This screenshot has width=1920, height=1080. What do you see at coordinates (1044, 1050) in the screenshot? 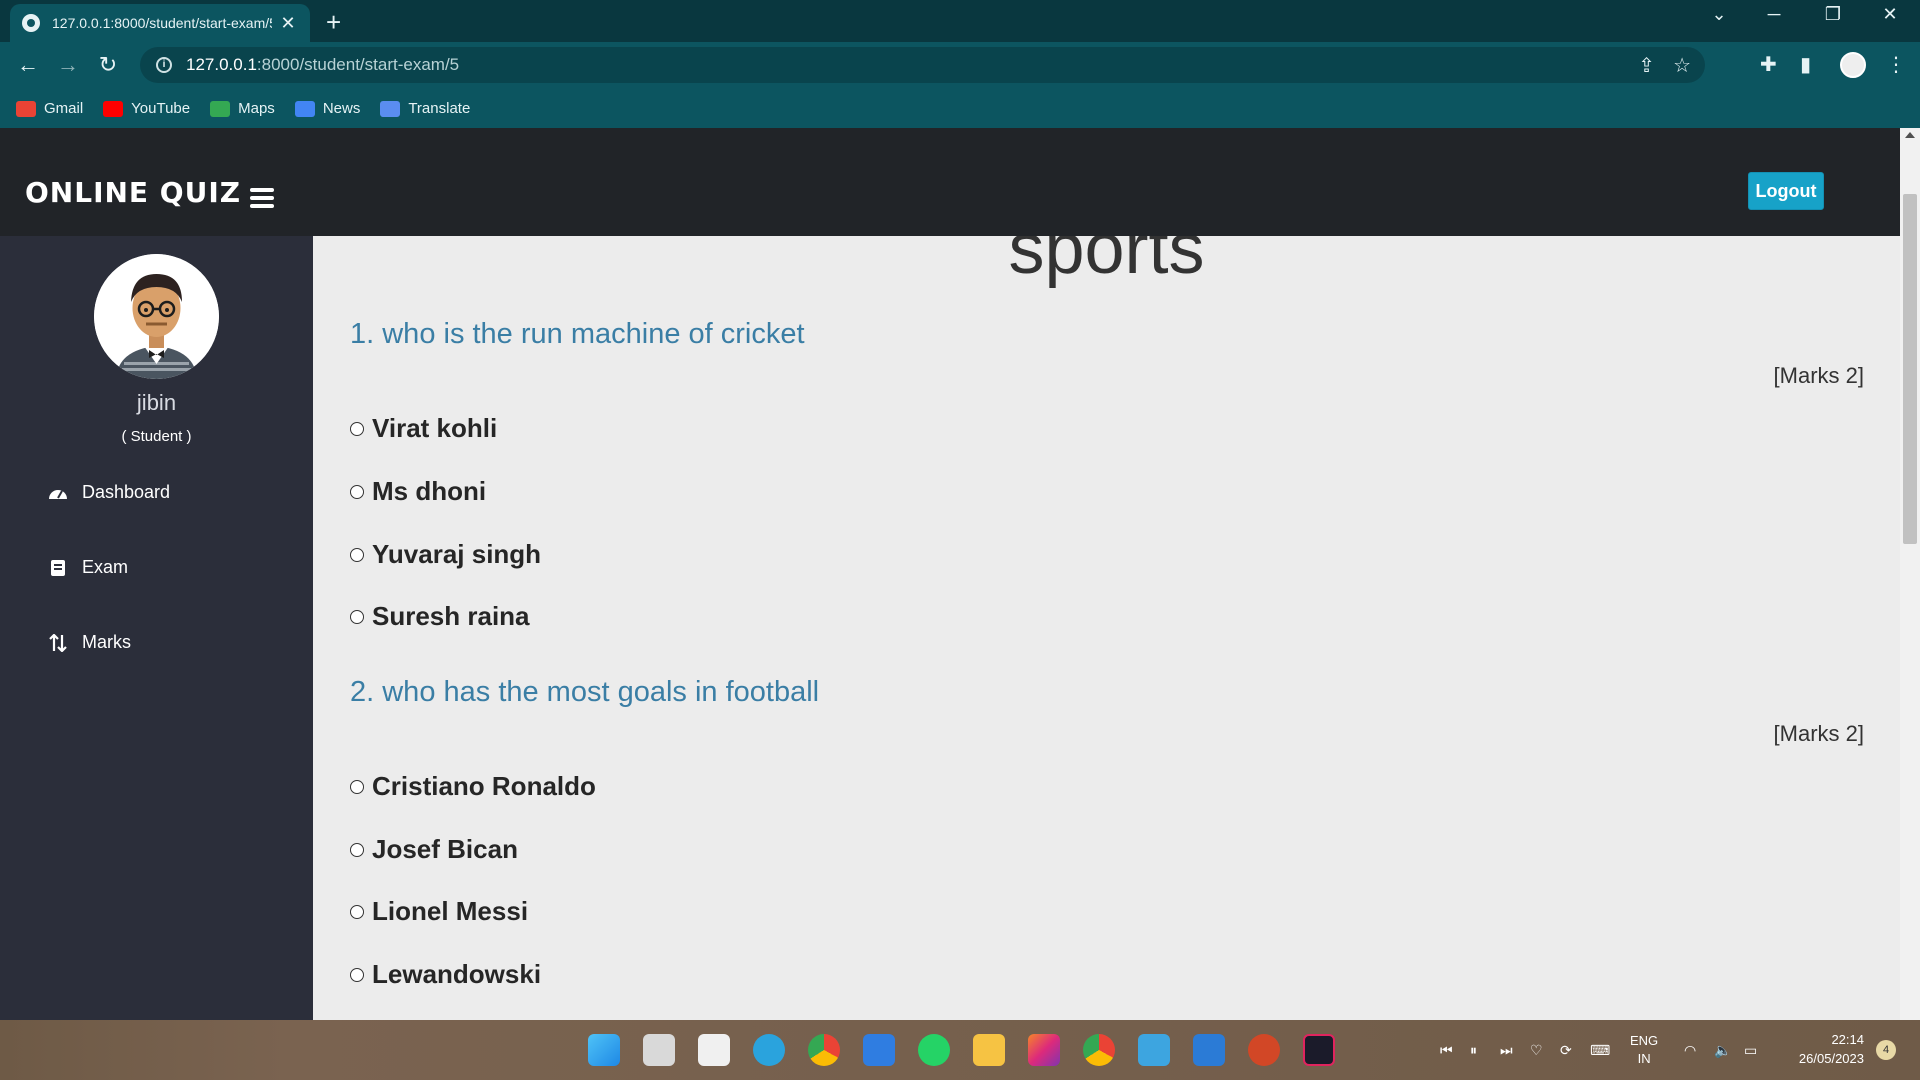
I see `instagram-icon` at bounding box center [1044, 1050].